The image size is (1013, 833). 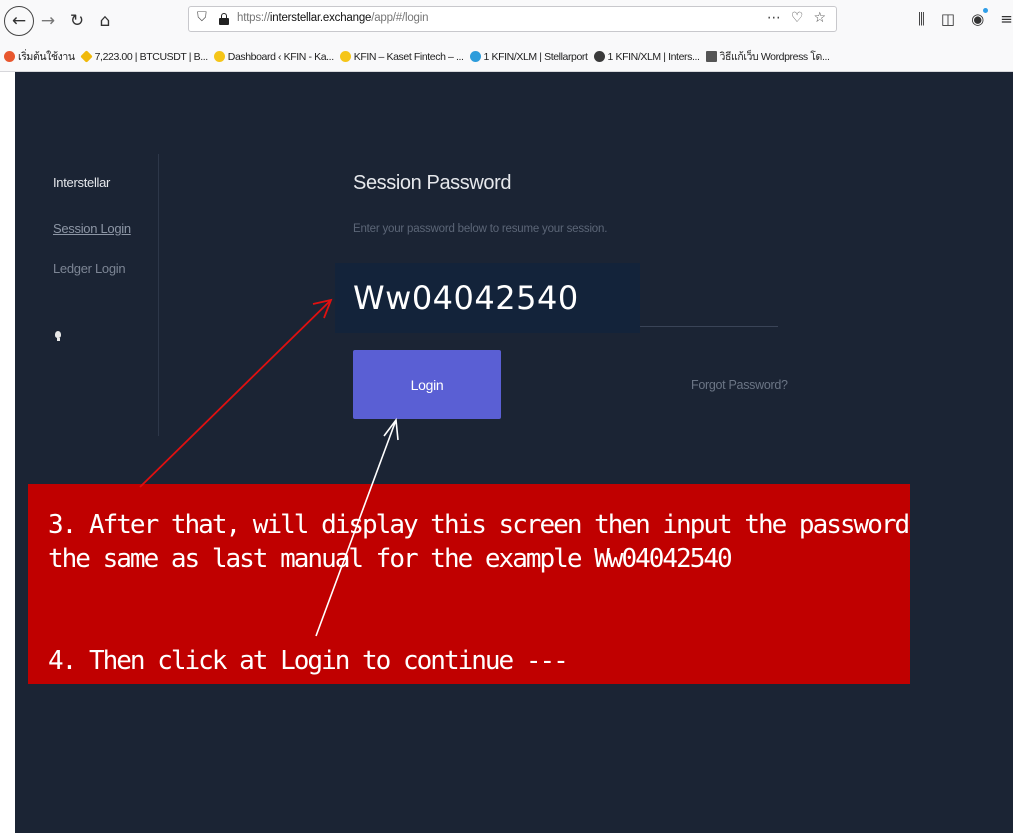 I want to click on url-prefix: https://, so click(x=253, y=18).